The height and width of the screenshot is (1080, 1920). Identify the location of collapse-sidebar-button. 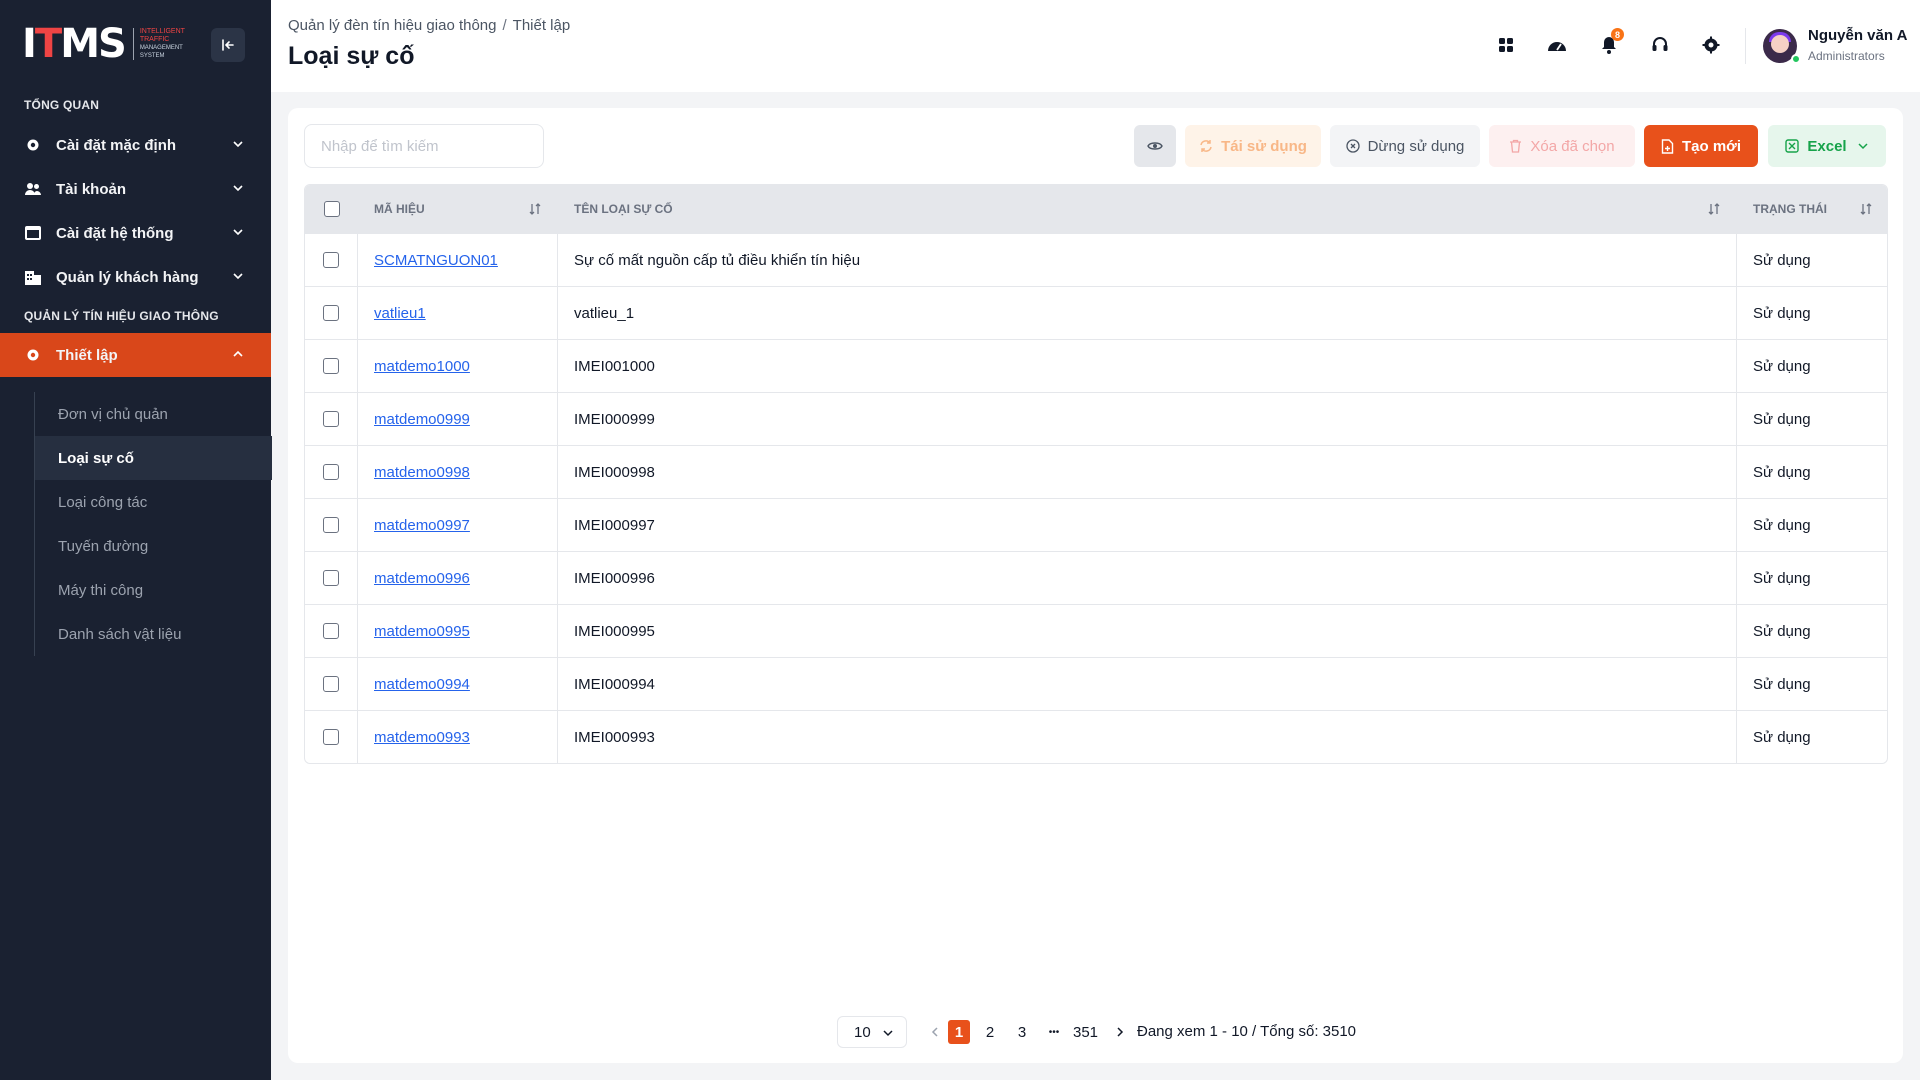
(228, 45).